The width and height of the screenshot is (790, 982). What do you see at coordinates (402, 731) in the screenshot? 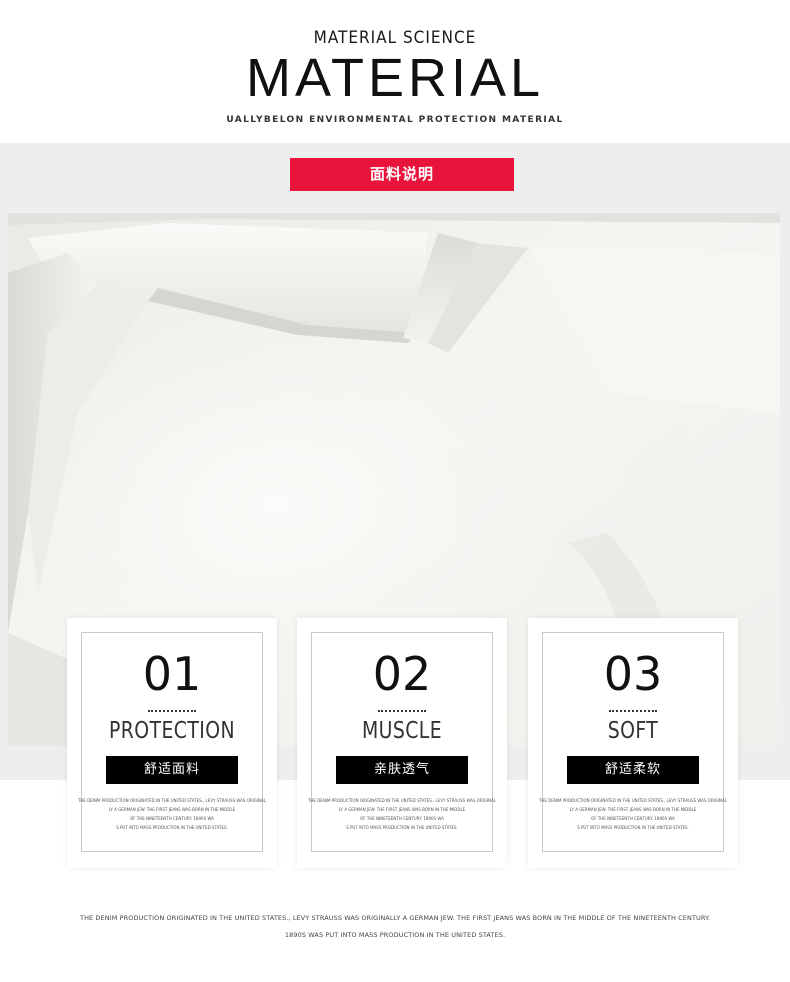
I see `card-title: MUSCLE` at bounding box center [402, 731].